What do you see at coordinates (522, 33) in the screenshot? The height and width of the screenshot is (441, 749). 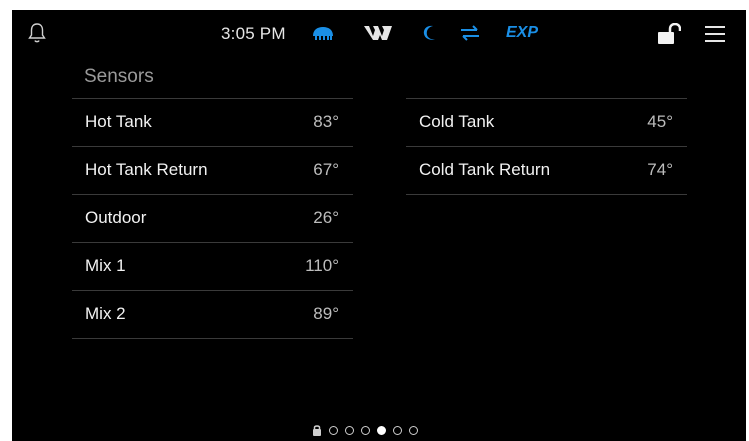 I see `exp-mode-label: EXP` at bounding box center [522, 33].